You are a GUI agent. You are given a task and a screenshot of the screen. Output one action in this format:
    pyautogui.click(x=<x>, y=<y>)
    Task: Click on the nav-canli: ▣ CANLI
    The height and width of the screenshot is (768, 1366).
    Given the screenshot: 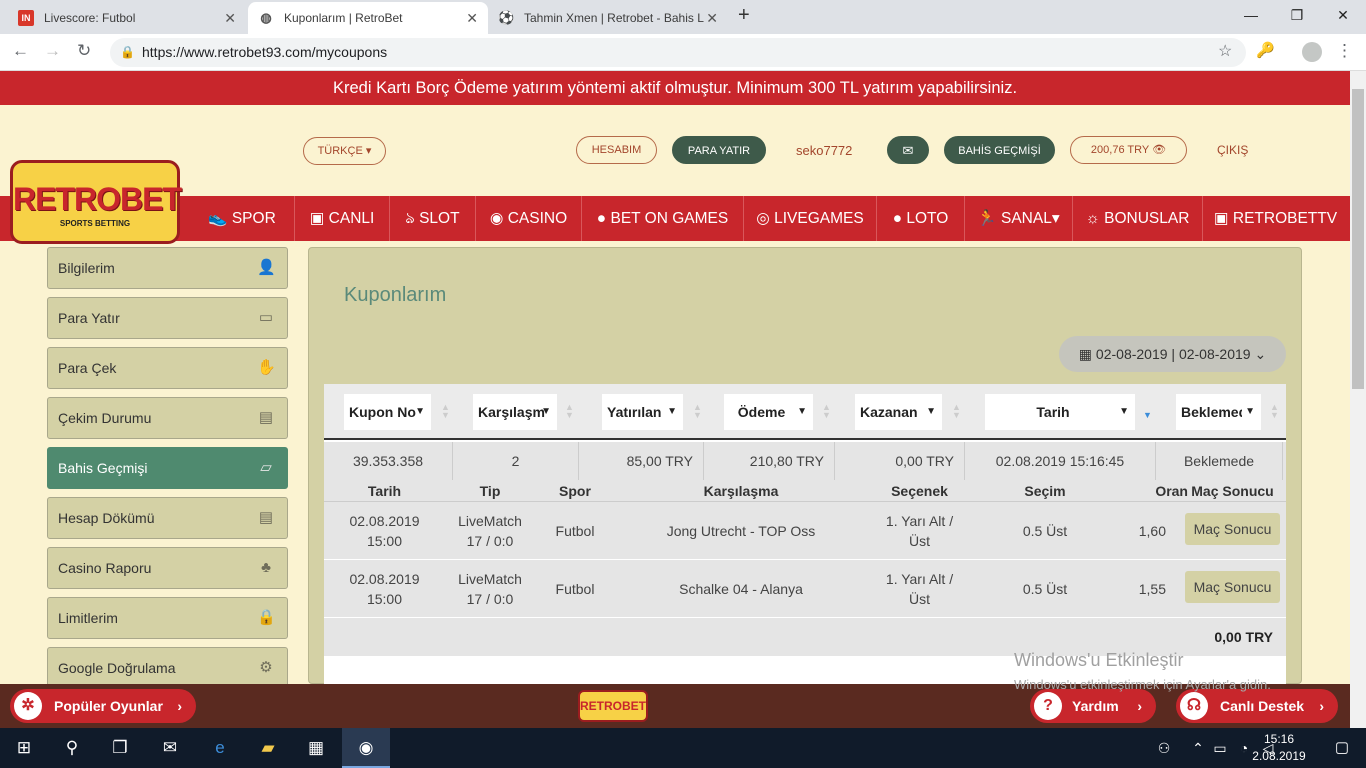 What is the action you would take?
    pyautogui.click(x=341, y=218)
    